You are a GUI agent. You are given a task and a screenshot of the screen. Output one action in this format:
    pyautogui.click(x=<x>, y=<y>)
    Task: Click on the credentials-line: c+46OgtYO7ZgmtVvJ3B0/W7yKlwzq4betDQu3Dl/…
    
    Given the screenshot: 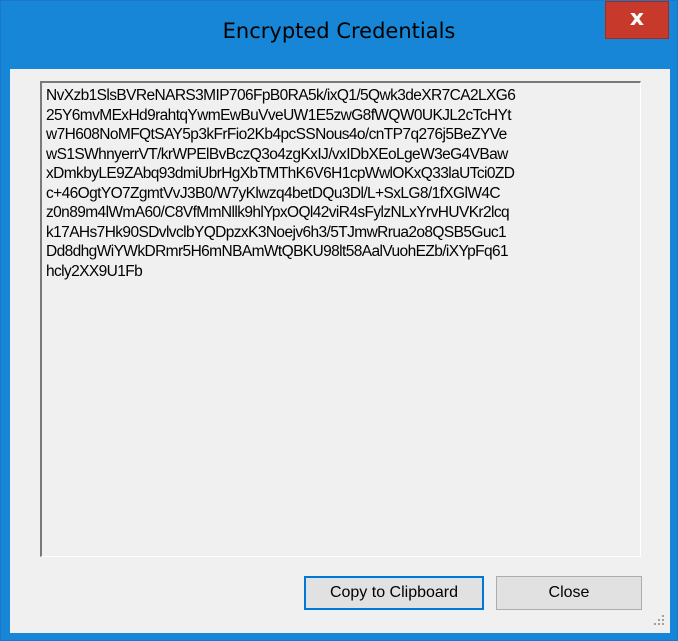 What is the action you would take?
    pyautogui.click(x=273, y=193)
    